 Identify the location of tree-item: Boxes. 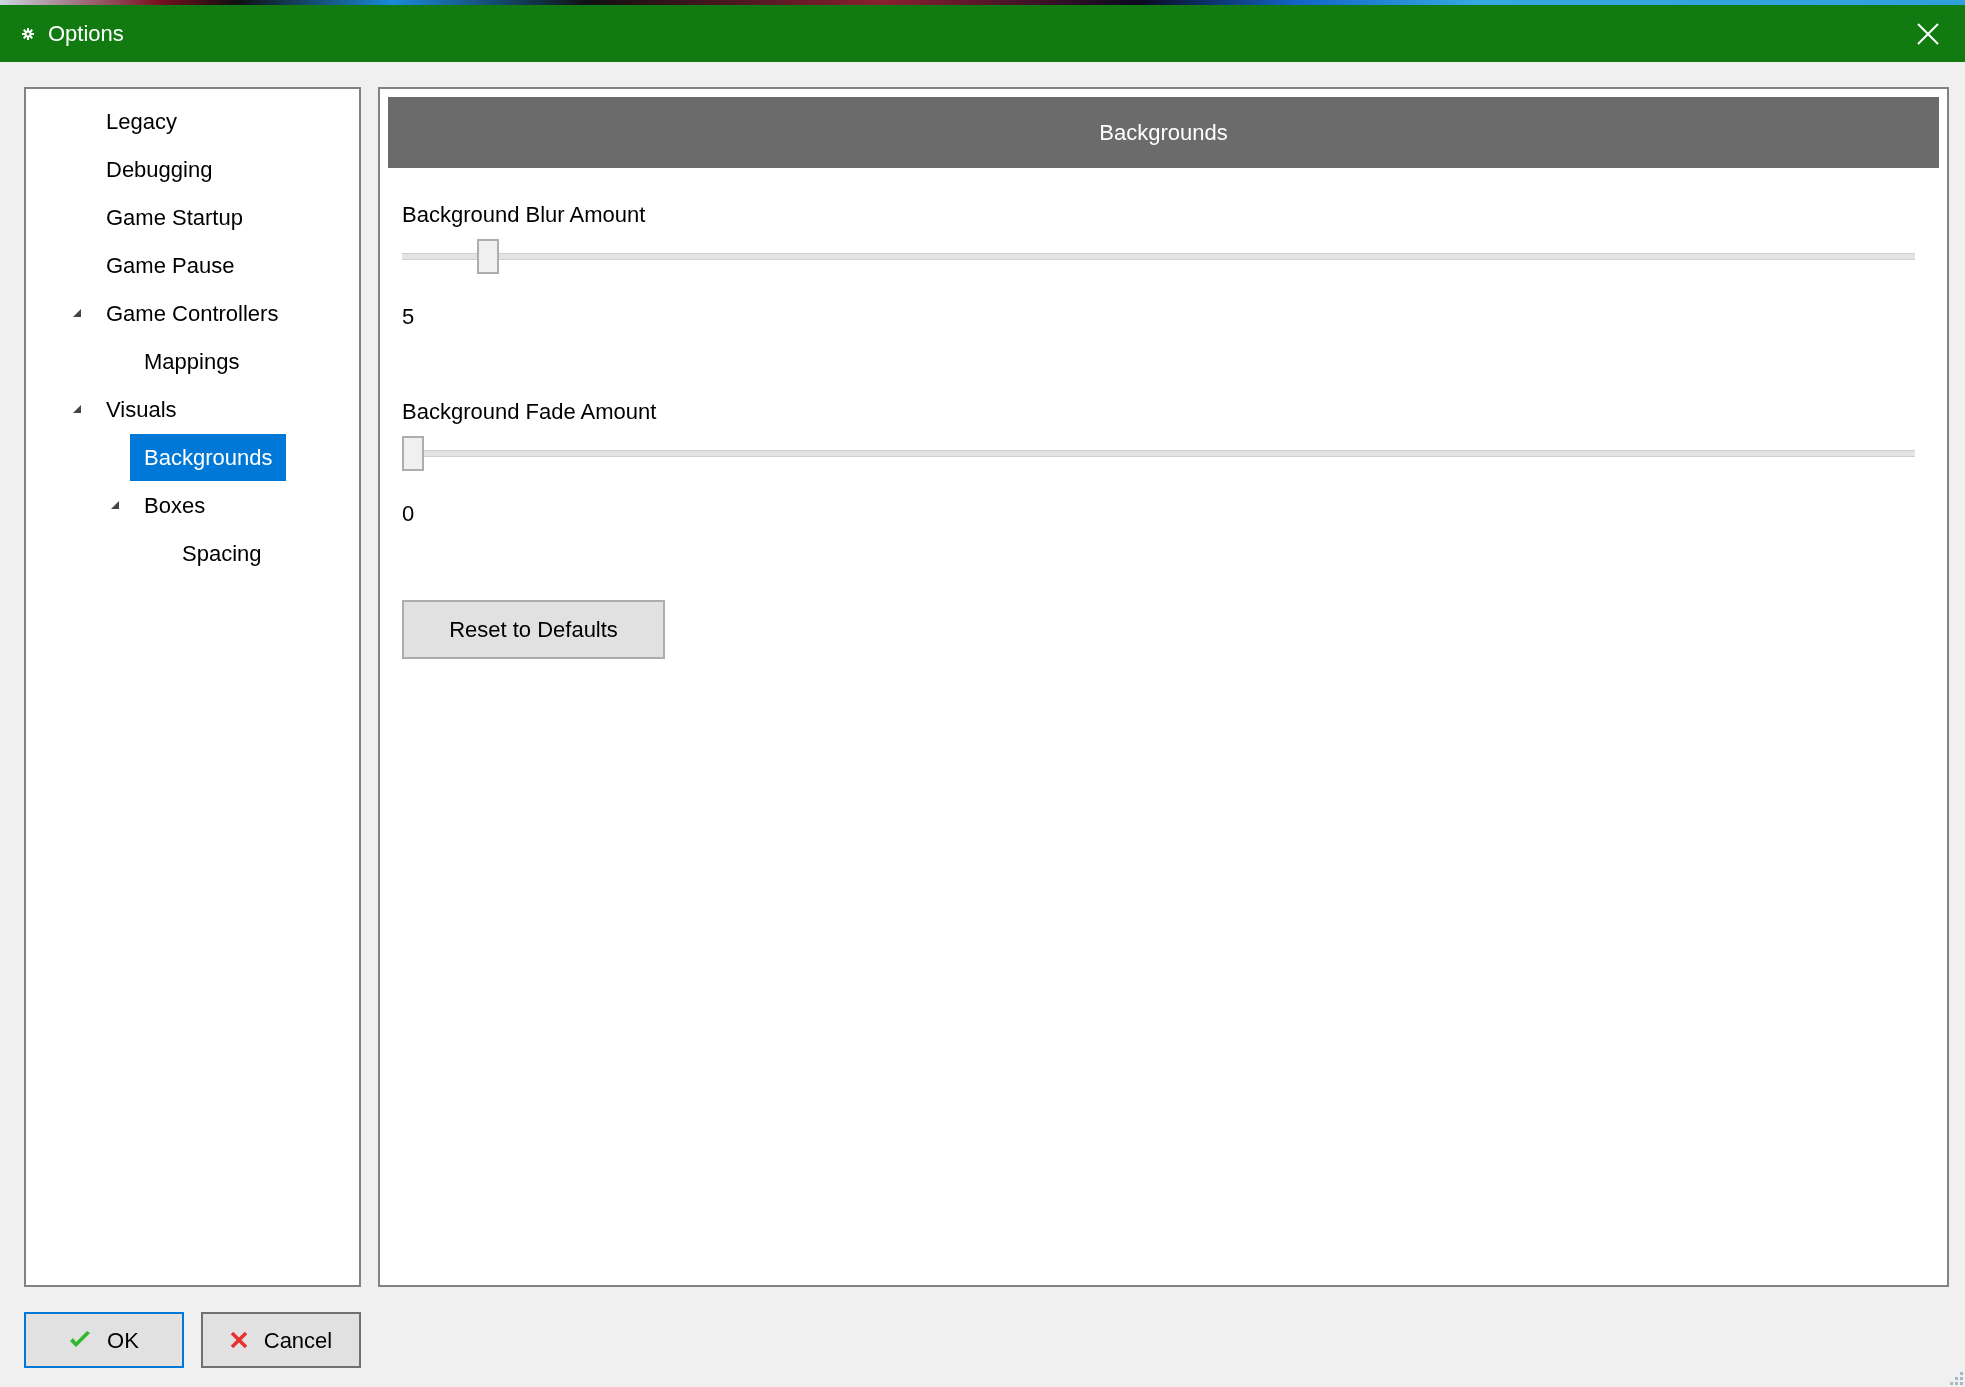
(175, 505).